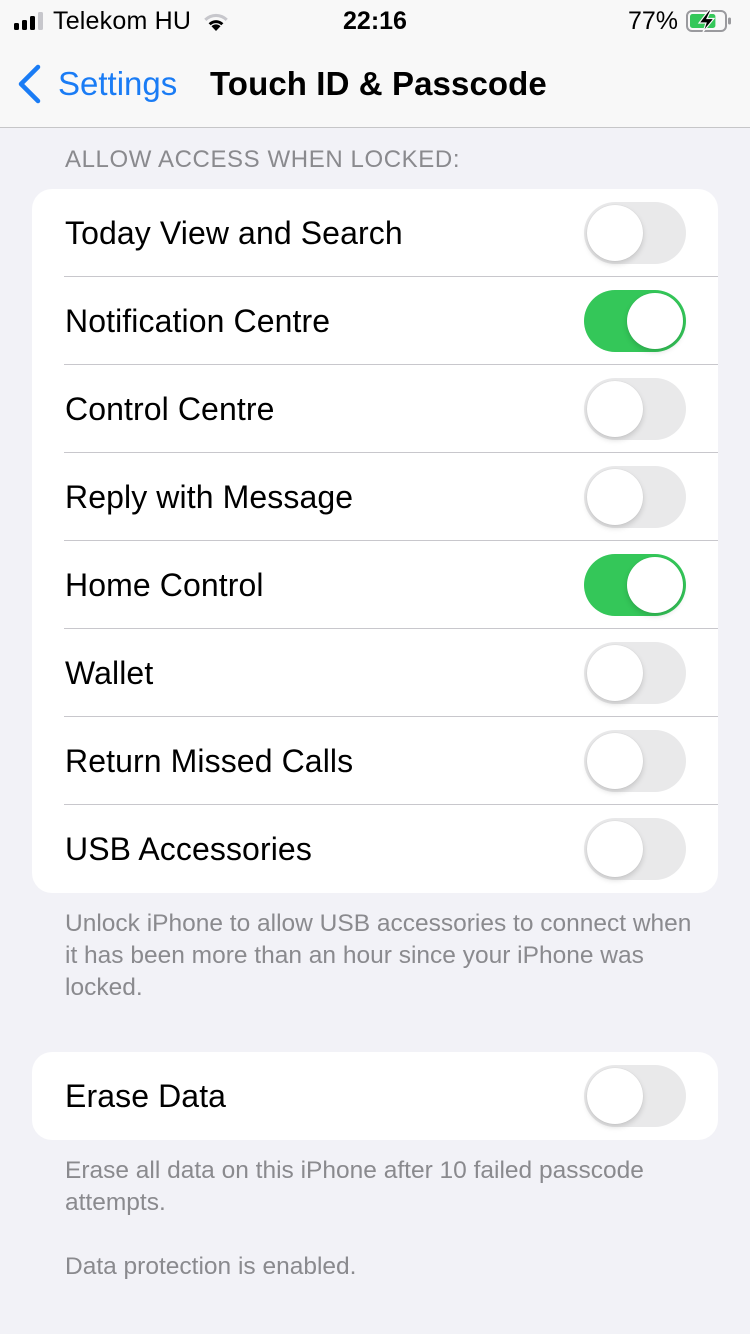 The image size is (750, 1334). I want to click on row-label: Today View and Search, so click(234, 232).